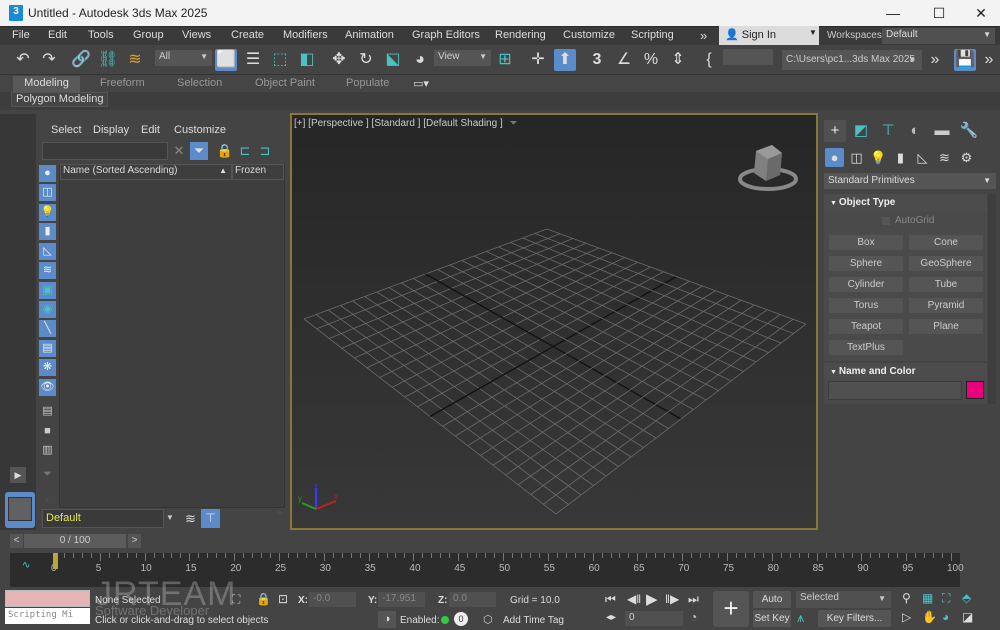 This screenshot has height=630, width=1000. I want to click on snap-3d-icon: 3, so click(597, 60).